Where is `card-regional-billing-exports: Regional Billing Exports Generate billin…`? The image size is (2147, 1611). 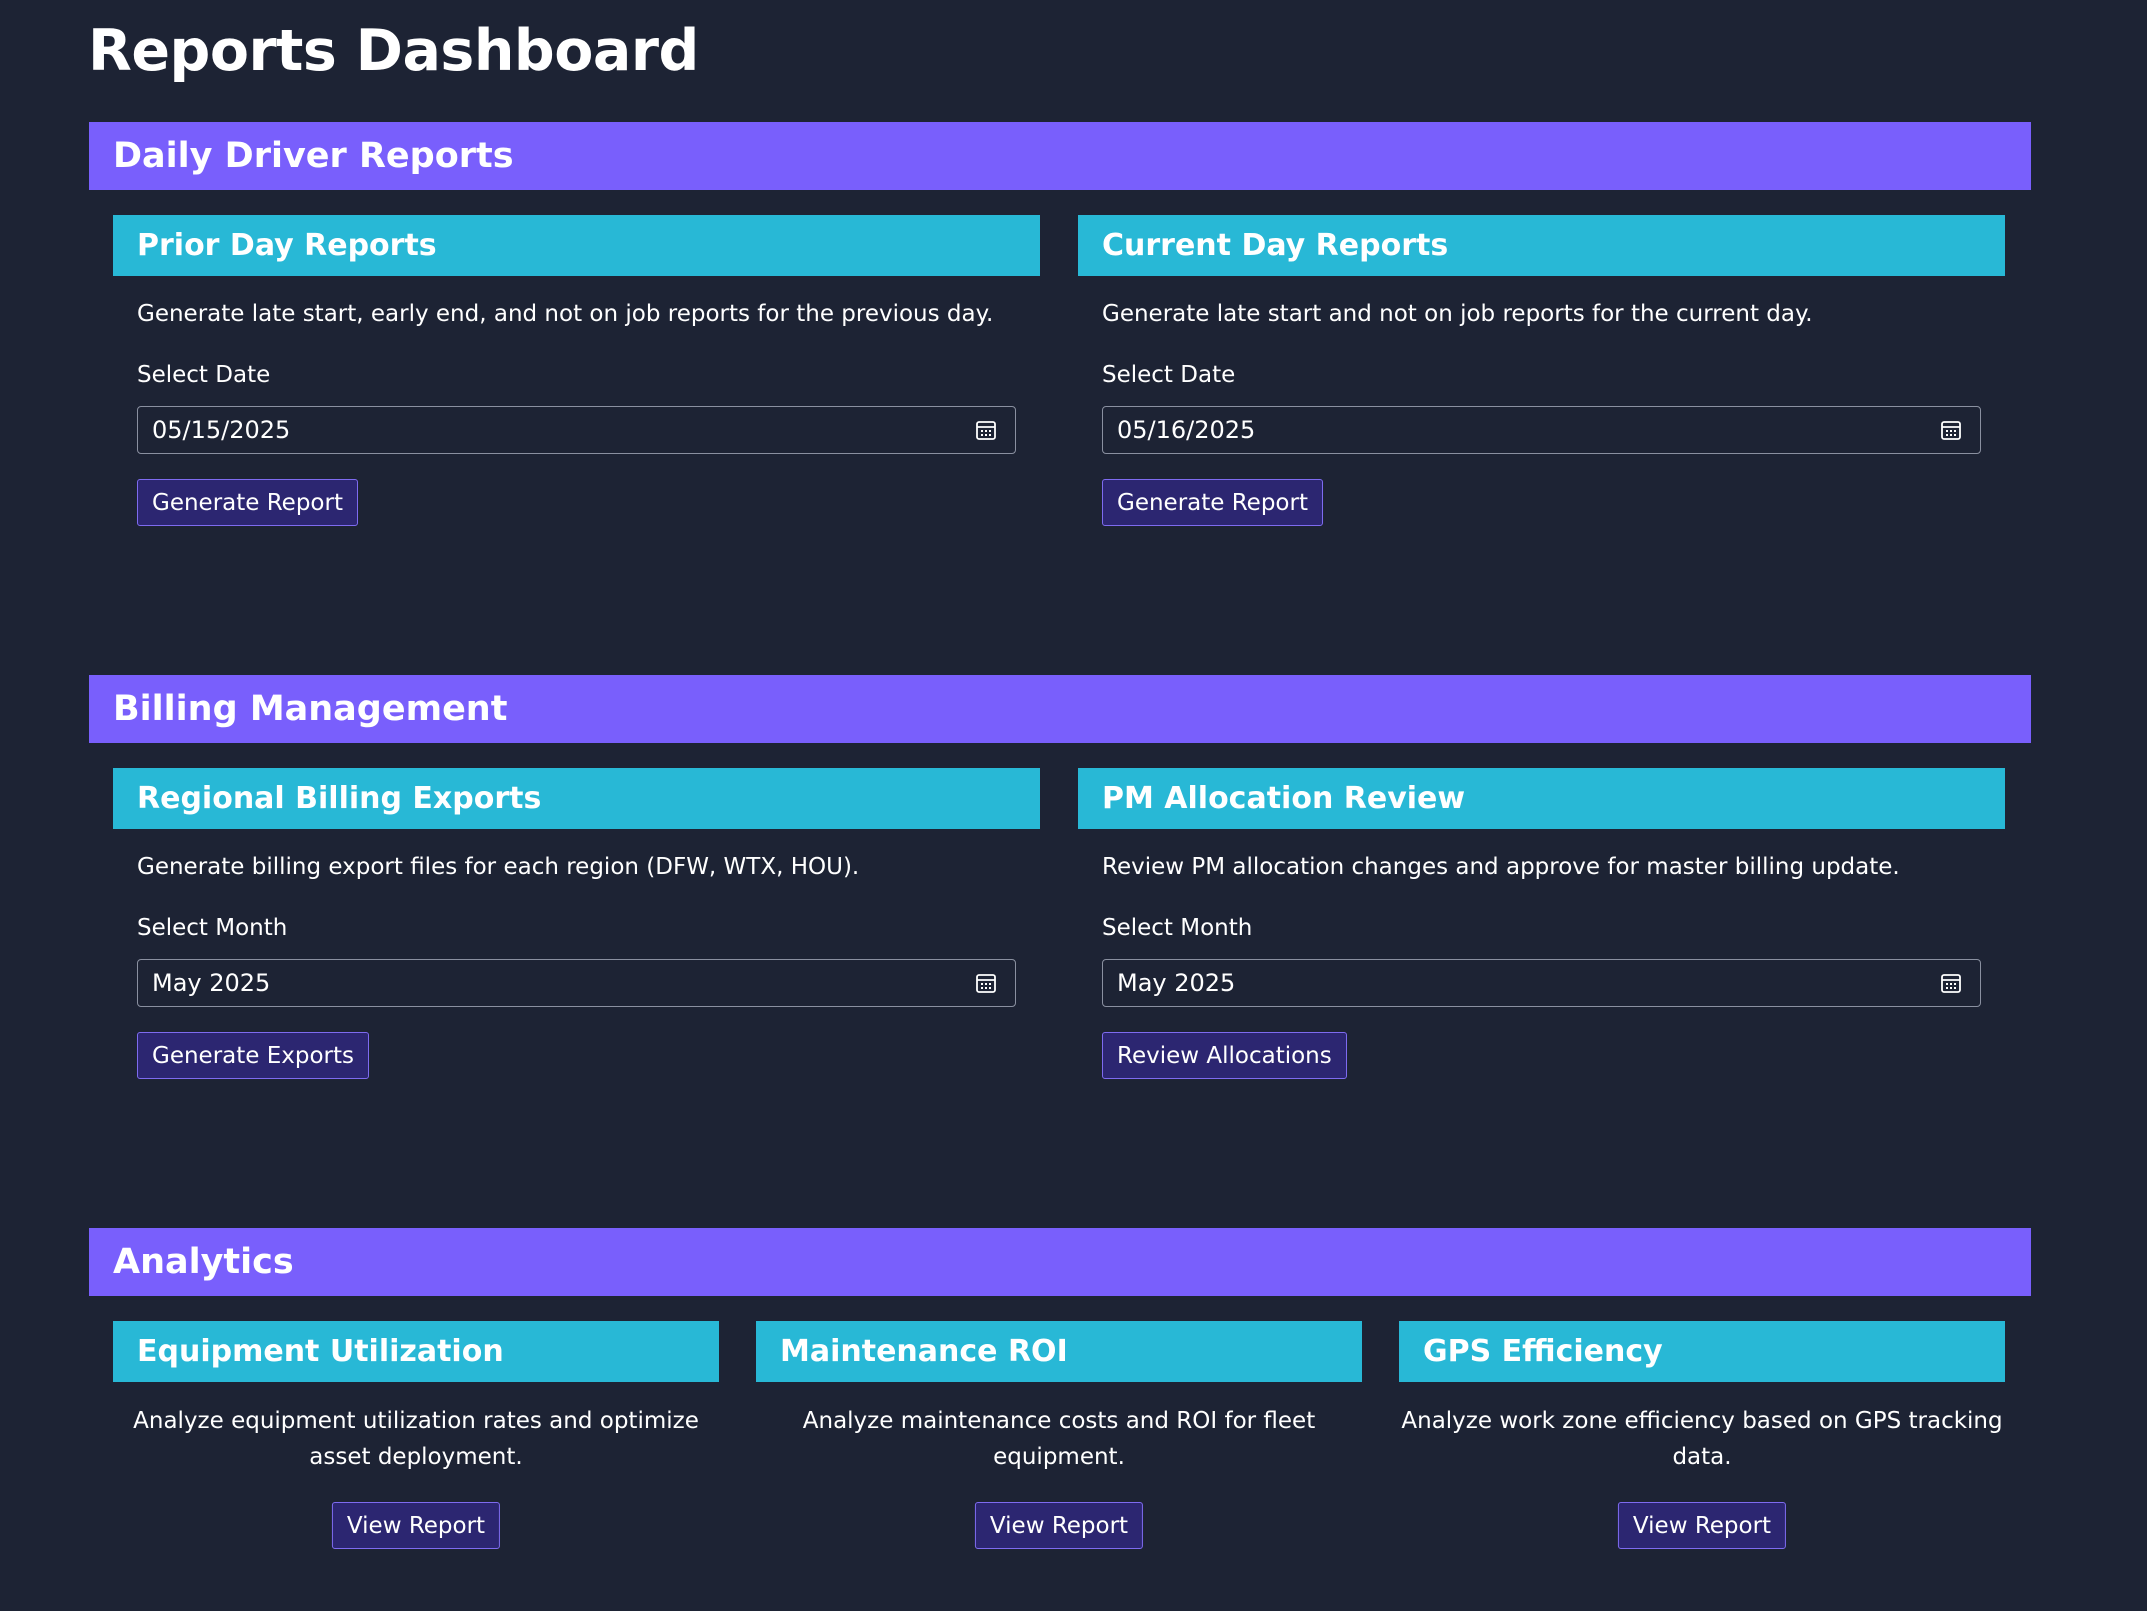 card-regional-billing-exports: Regional Billing Exports Generate billin… is located at coordinates (576, 933).